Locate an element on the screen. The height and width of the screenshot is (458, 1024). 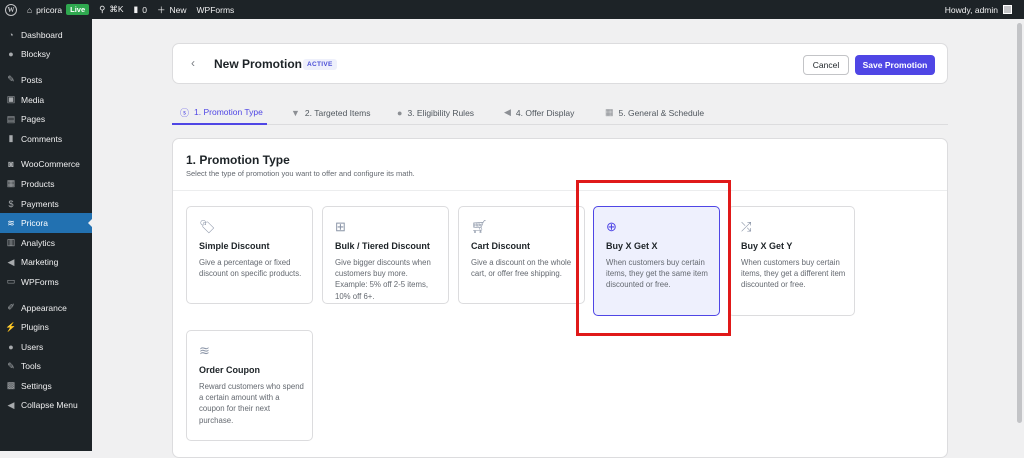
woocommerce-icon: ◙ is located at coordinates (11, 164).